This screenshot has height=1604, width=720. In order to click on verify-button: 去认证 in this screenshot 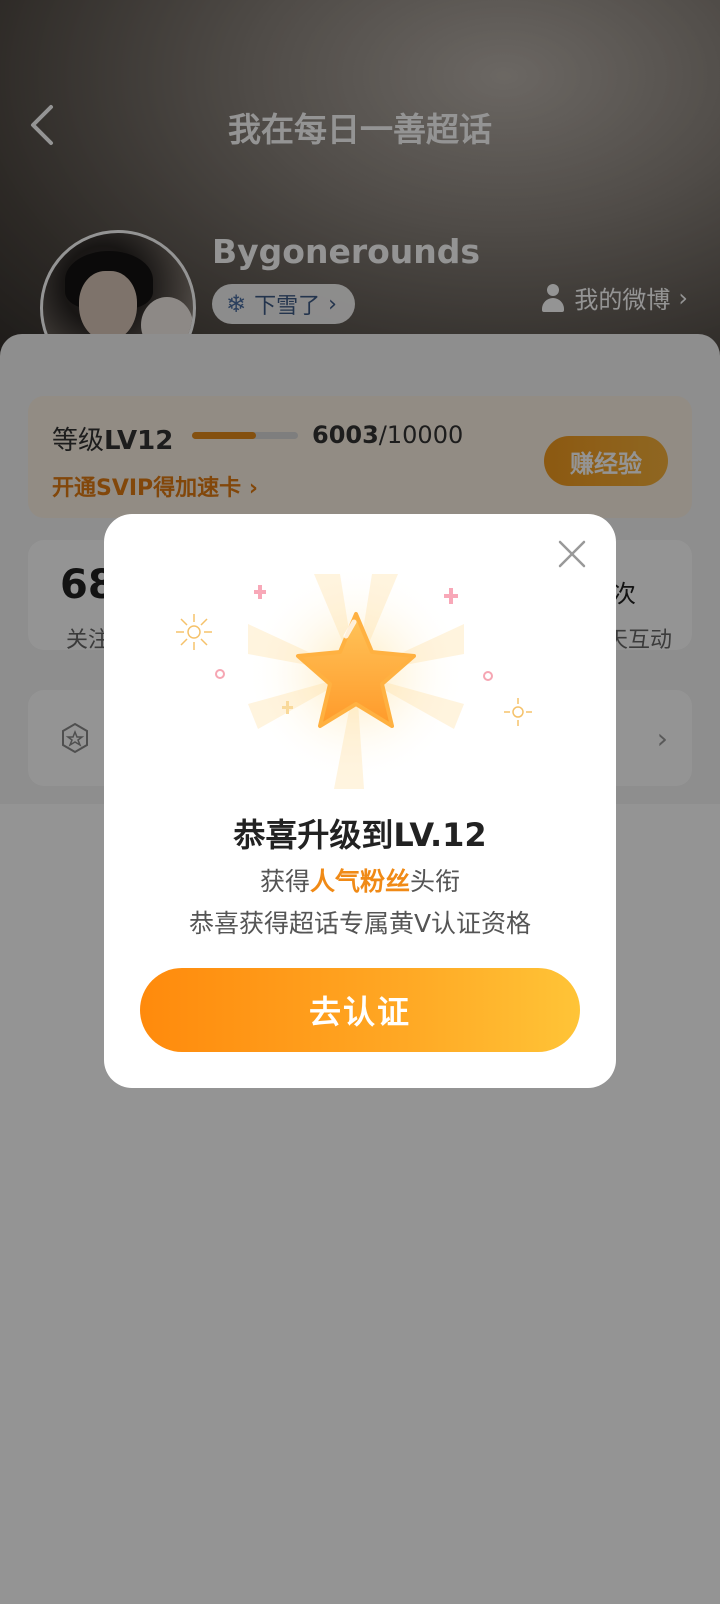, I will do `click(360, 1010)`.